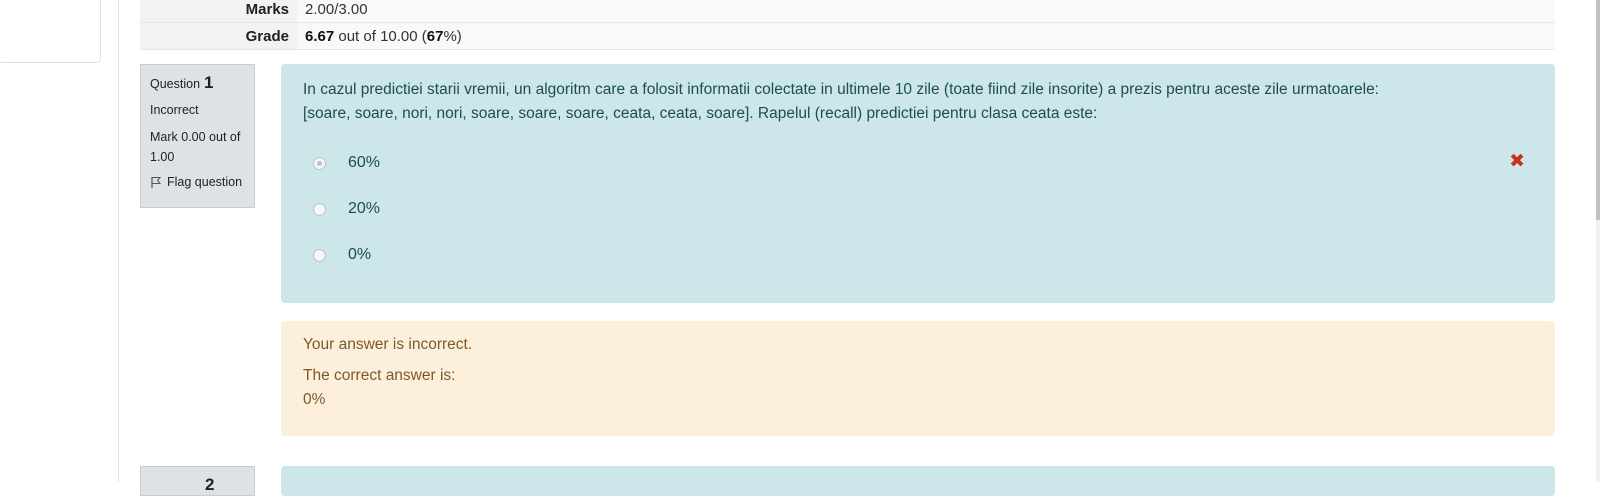  I want to click on marks-row: Marks 2.00/3.00, so click(847, 11).